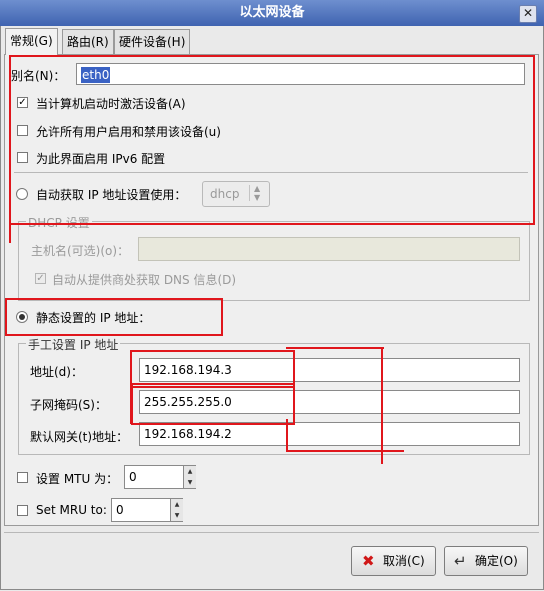  What do you see at coordinates (31, 41) in the screenshot?
I see `tab-general: 常规(G)` at bounding box center [31, 41].